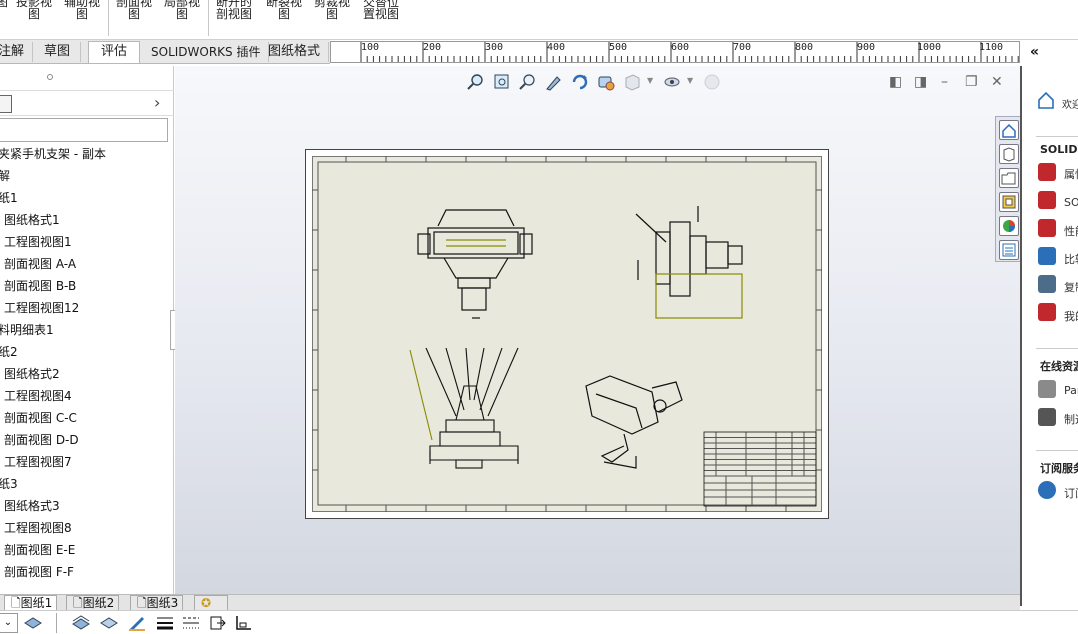 The height and width of the screenshot is (634, 1078). I want to click on tree-item-section-ff: 剖面视图 F-F, so click(39, 572).